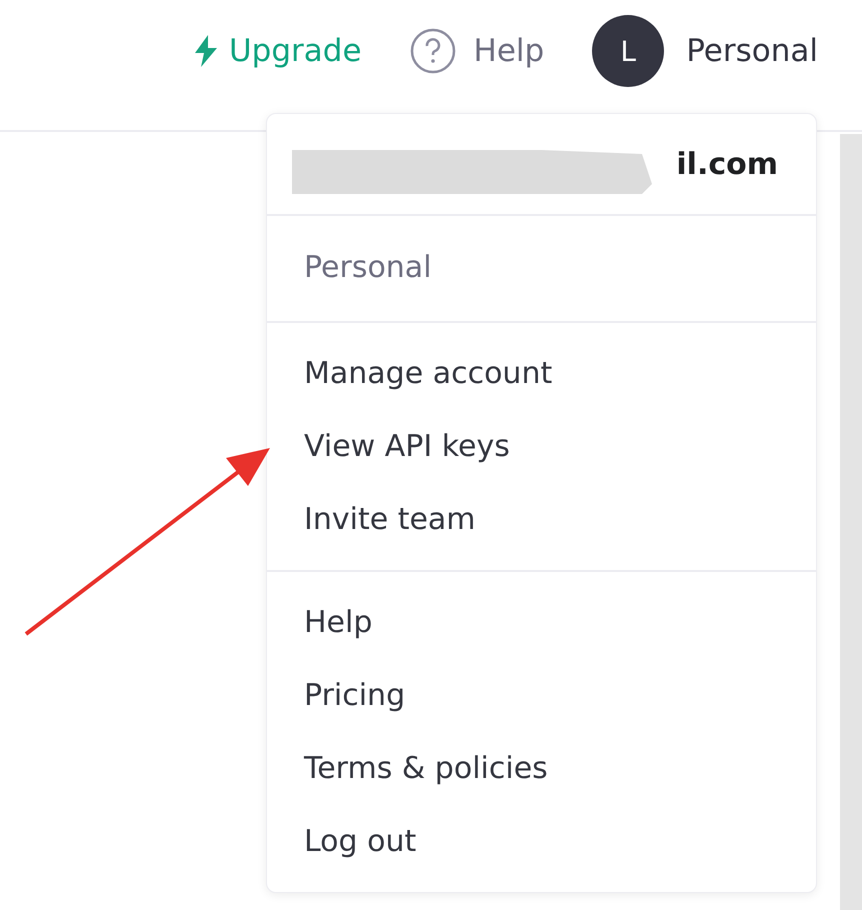  What do you see at coordinates (705, 51) in the screenshot?
I see `account-menu-button: L Personal` at bounding box center [705, 51].